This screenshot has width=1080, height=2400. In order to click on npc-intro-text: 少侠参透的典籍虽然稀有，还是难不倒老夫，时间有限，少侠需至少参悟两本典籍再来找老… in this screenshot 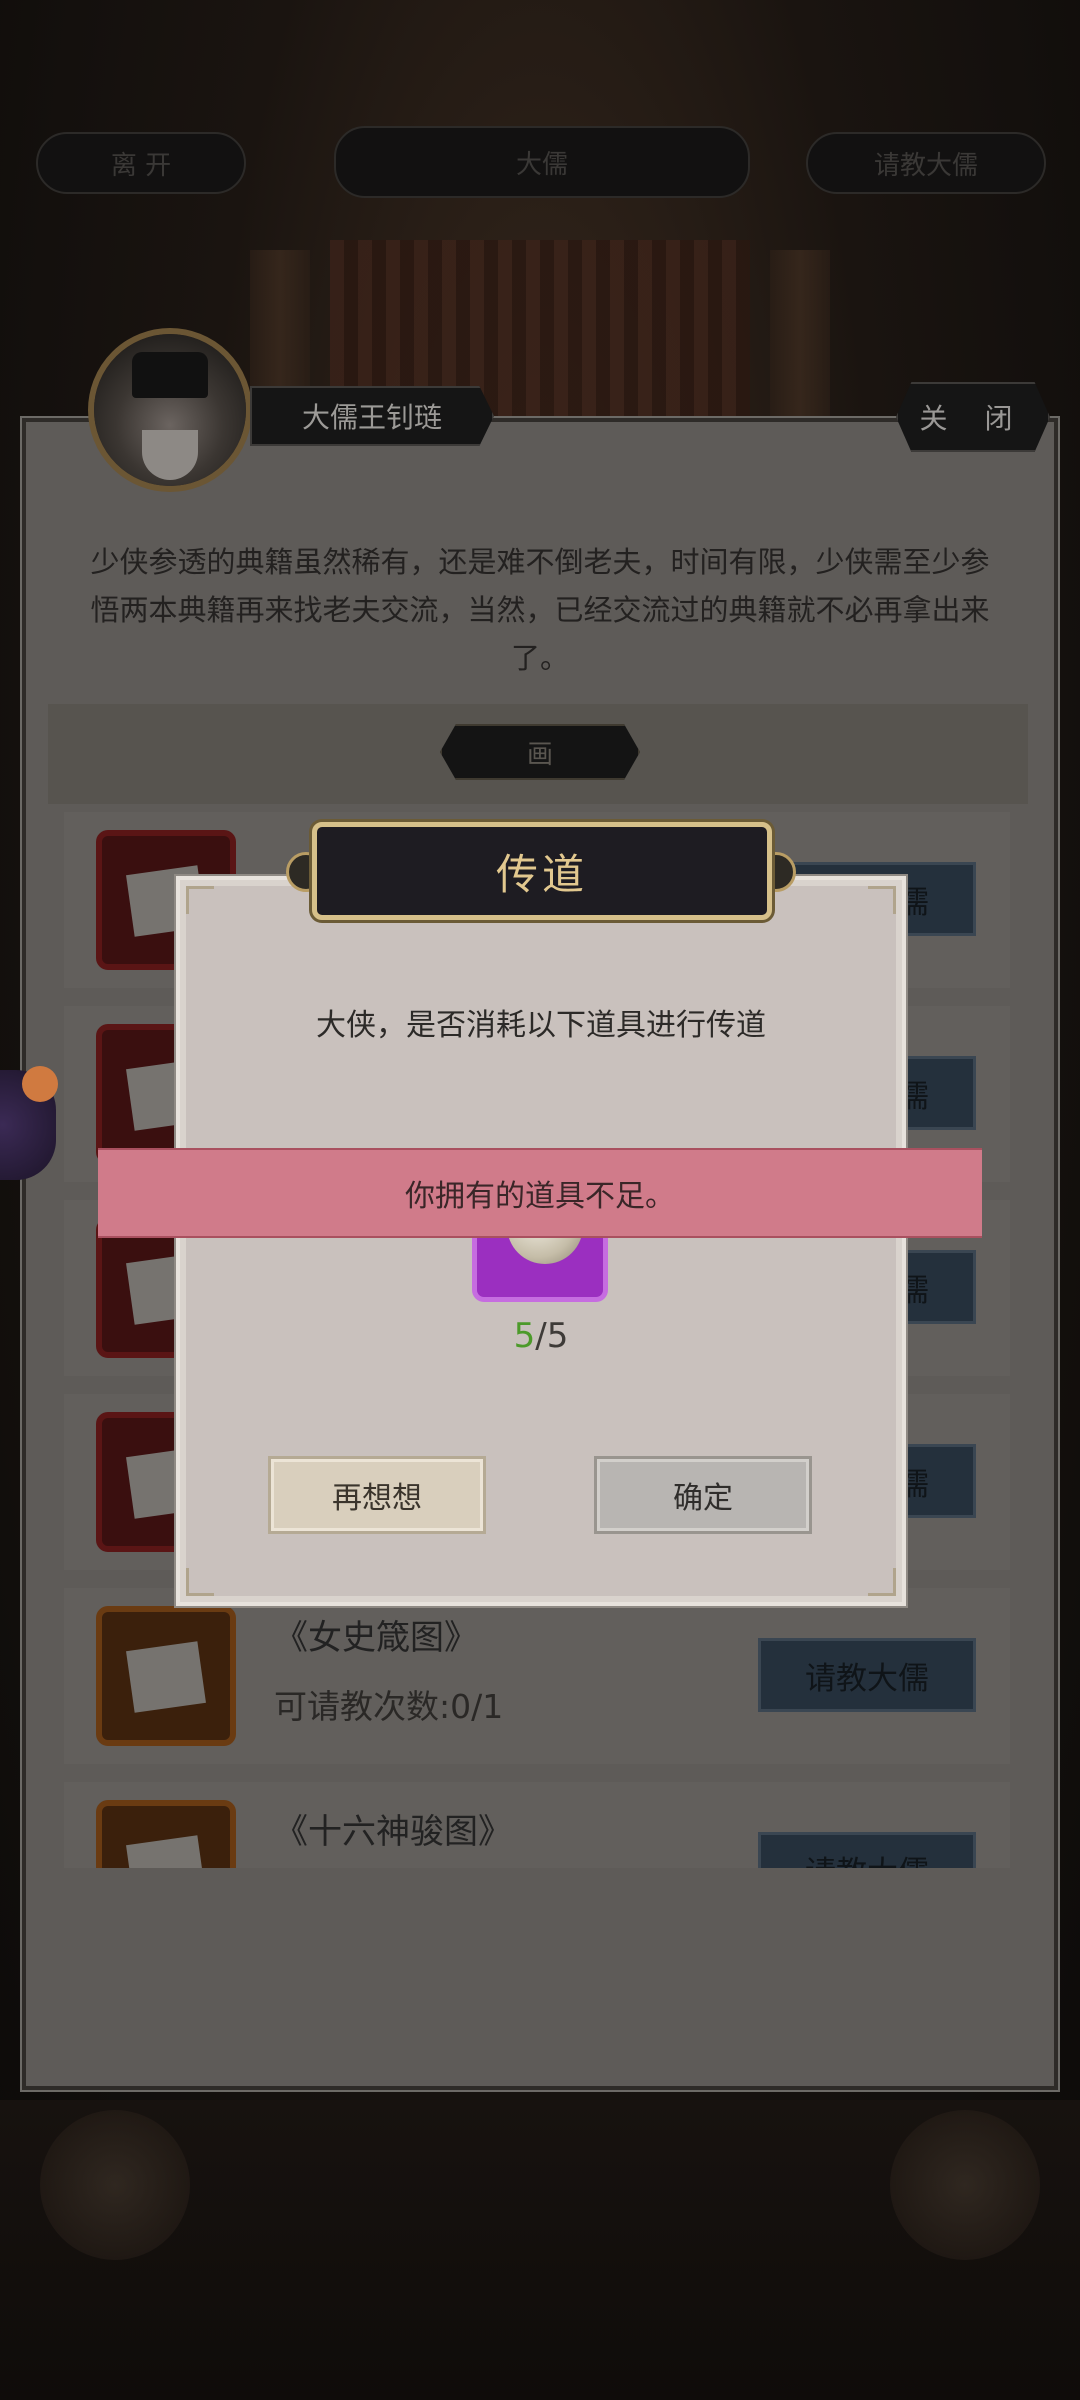, I will do `click(540, 610)`.